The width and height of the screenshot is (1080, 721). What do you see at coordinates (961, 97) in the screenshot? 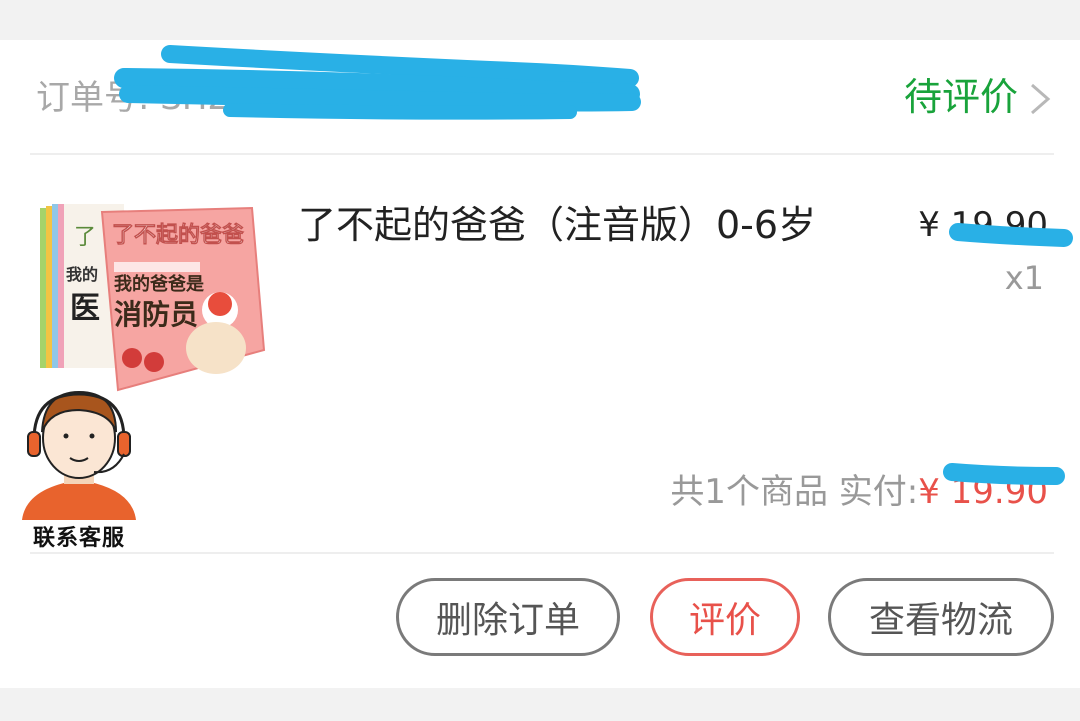
I see `order-status: 待评价` at bounding box center [961, 97].